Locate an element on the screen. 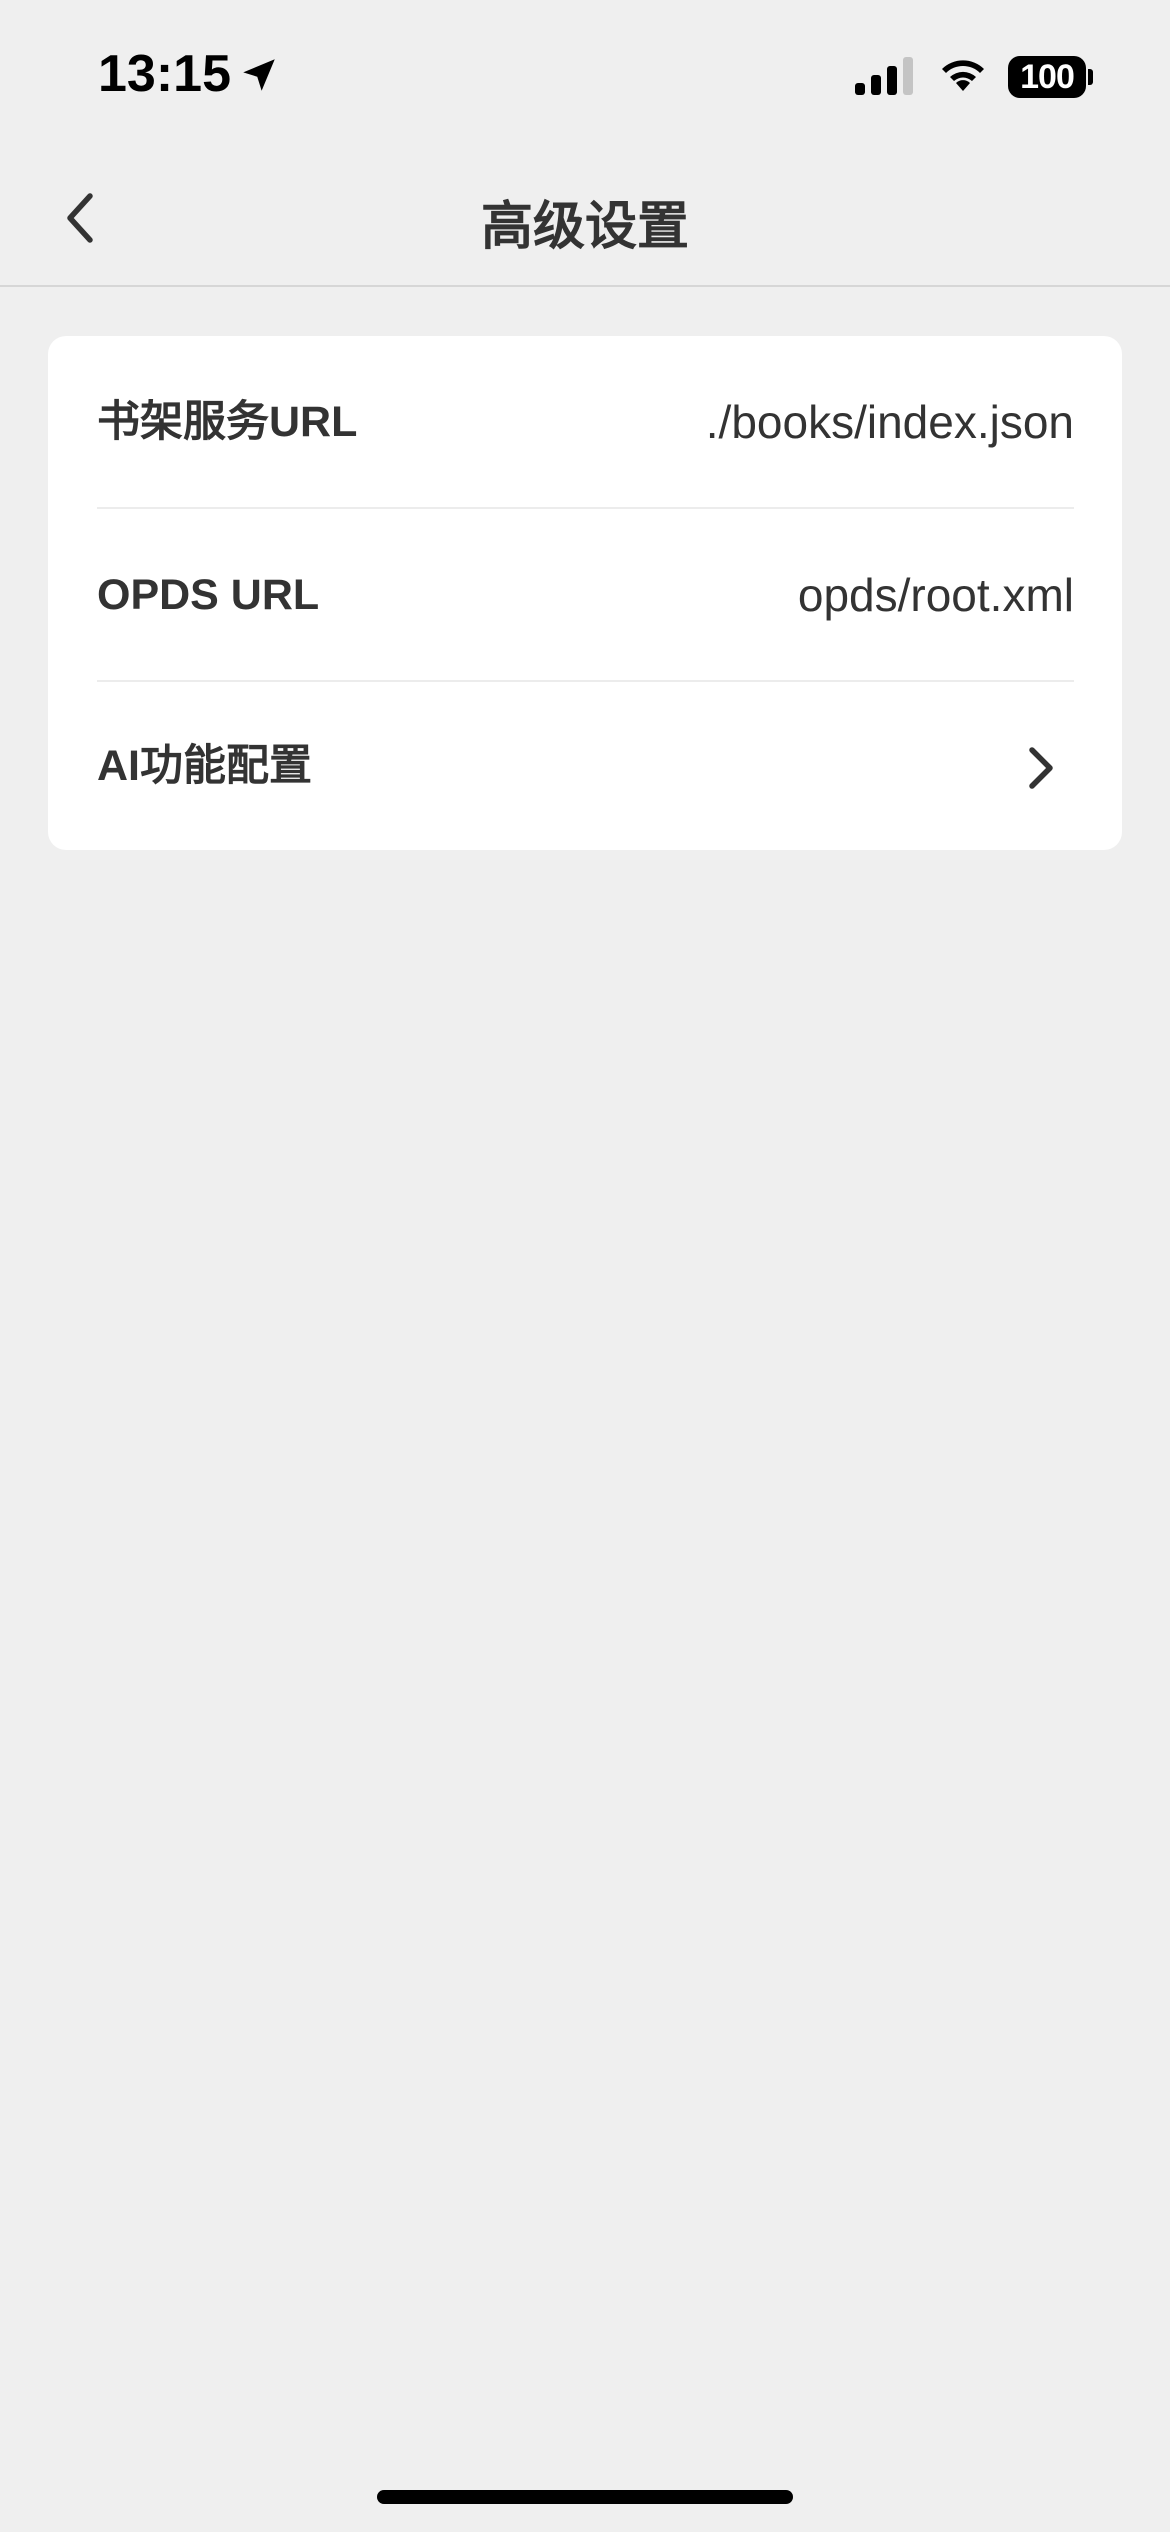 This screenshot has width=1170, height=2532. bookshelf-service-url-row: 书架服务URL ./books/index.json is located at coordinates (585, 422).